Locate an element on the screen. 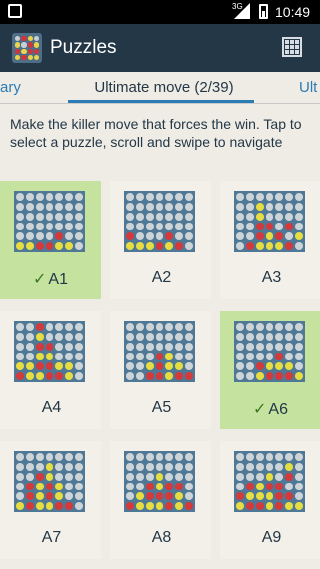 Image resolution: width=320 pixels, height=569 pixels. puzzle-name: A5 is located at coordinates (161, 407).